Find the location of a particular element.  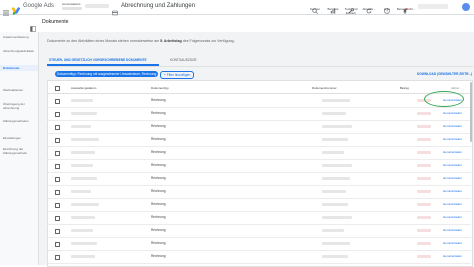

sidebar-item-dokumente: Dokumente is located at coordinates (19, 68).